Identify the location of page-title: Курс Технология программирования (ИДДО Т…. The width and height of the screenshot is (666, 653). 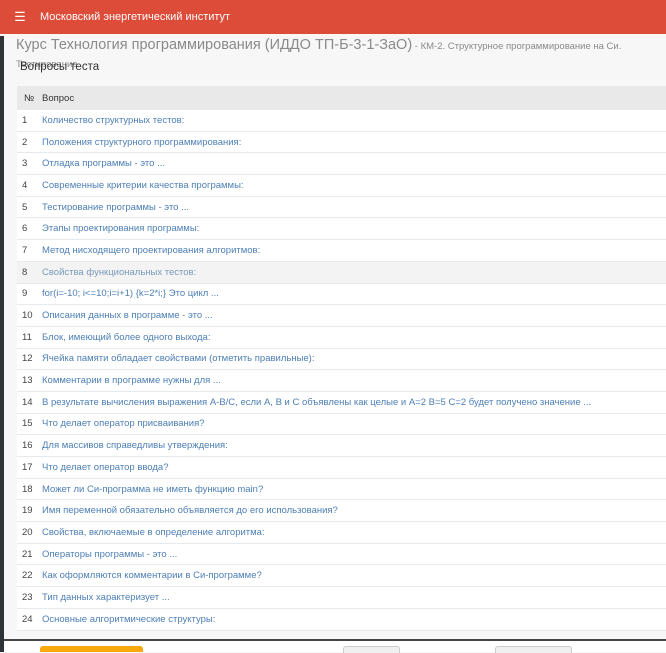
(339, 55).